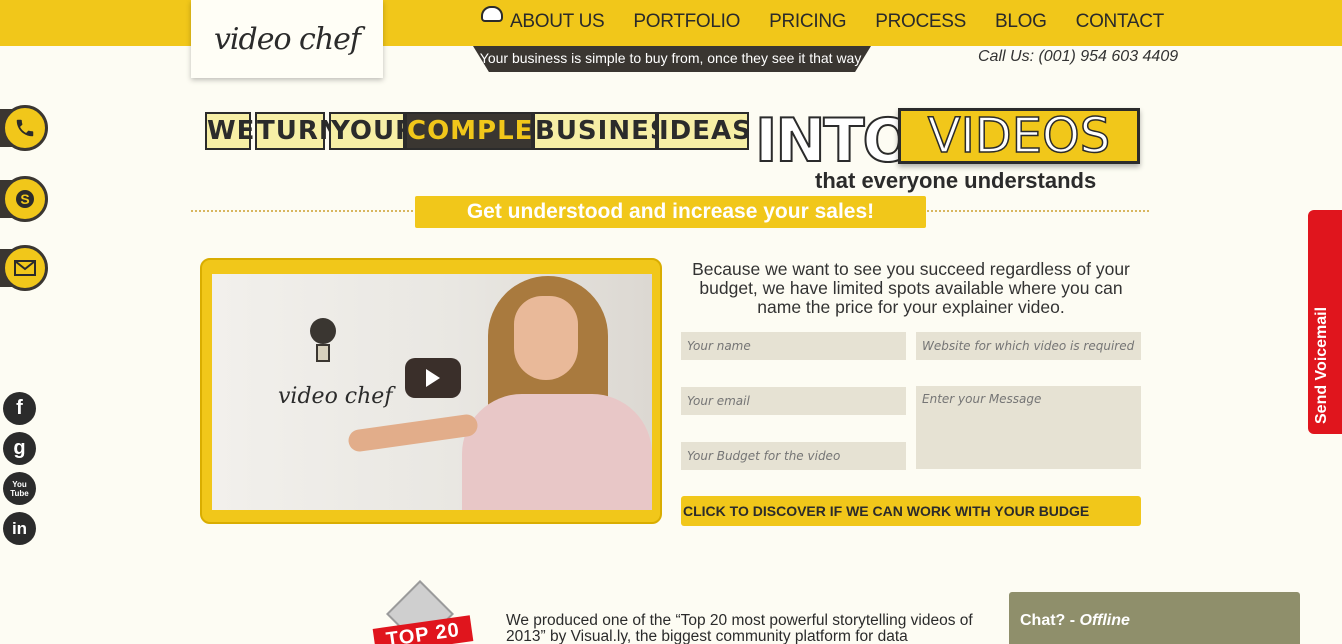 This screenshot has width=1342, height=644. I want to click on voicemail-label: Send Voicemail, so click(1321, 365).